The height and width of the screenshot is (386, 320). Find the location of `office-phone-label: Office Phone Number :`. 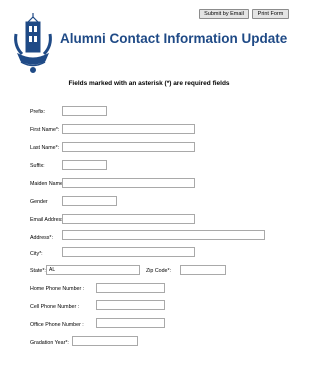

office-phone-label: Office Phone Number : is located at coordinates (57, 325).